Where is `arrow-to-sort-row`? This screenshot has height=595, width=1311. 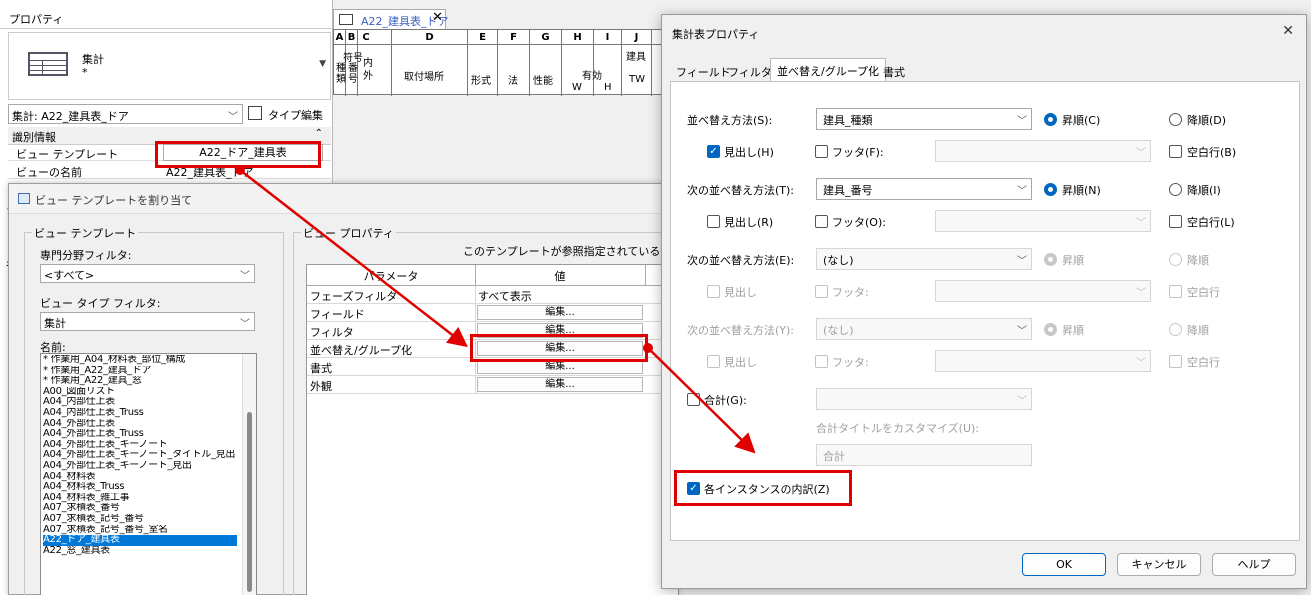
arrow-to-sort-row is located at coordinates (353, 258).